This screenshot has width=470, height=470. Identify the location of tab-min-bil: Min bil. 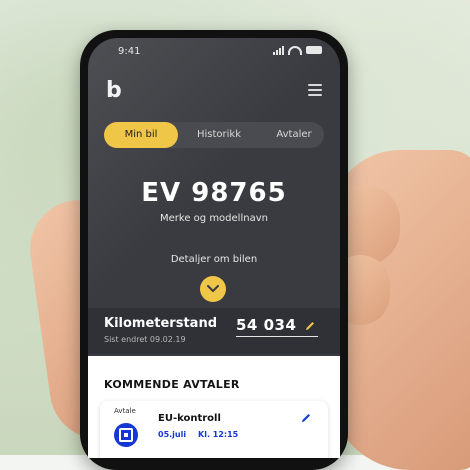
(141, 135).